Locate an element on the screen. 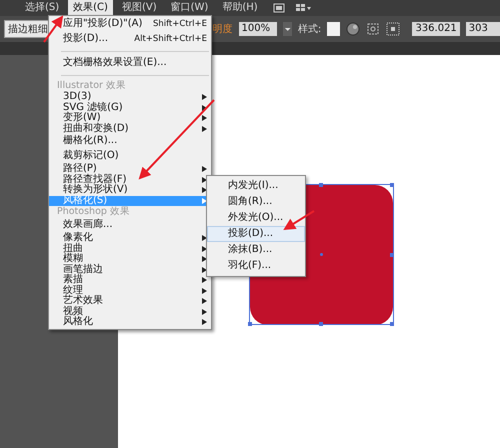  opacity-label: 明度 is located at coordinates (222, 29).